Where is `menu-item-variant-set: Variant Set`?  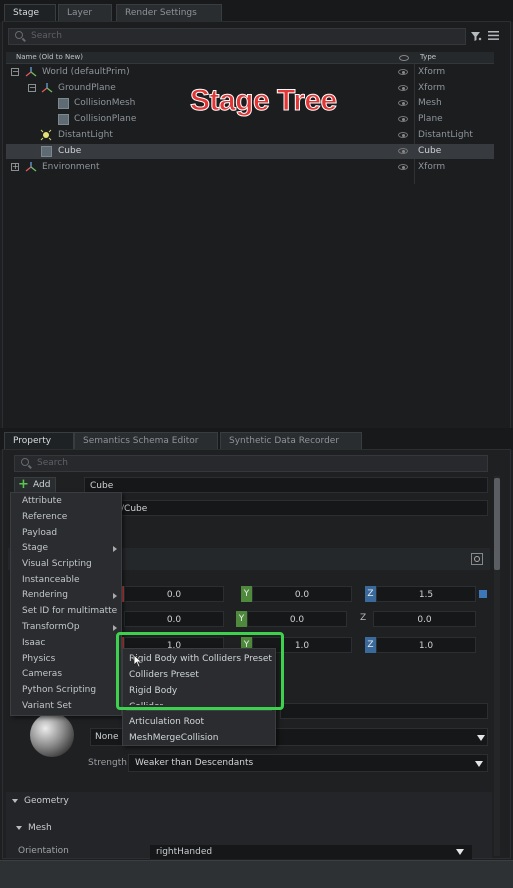 menu-item-variant-set: Variant Set is located at coordinates (47, 706).